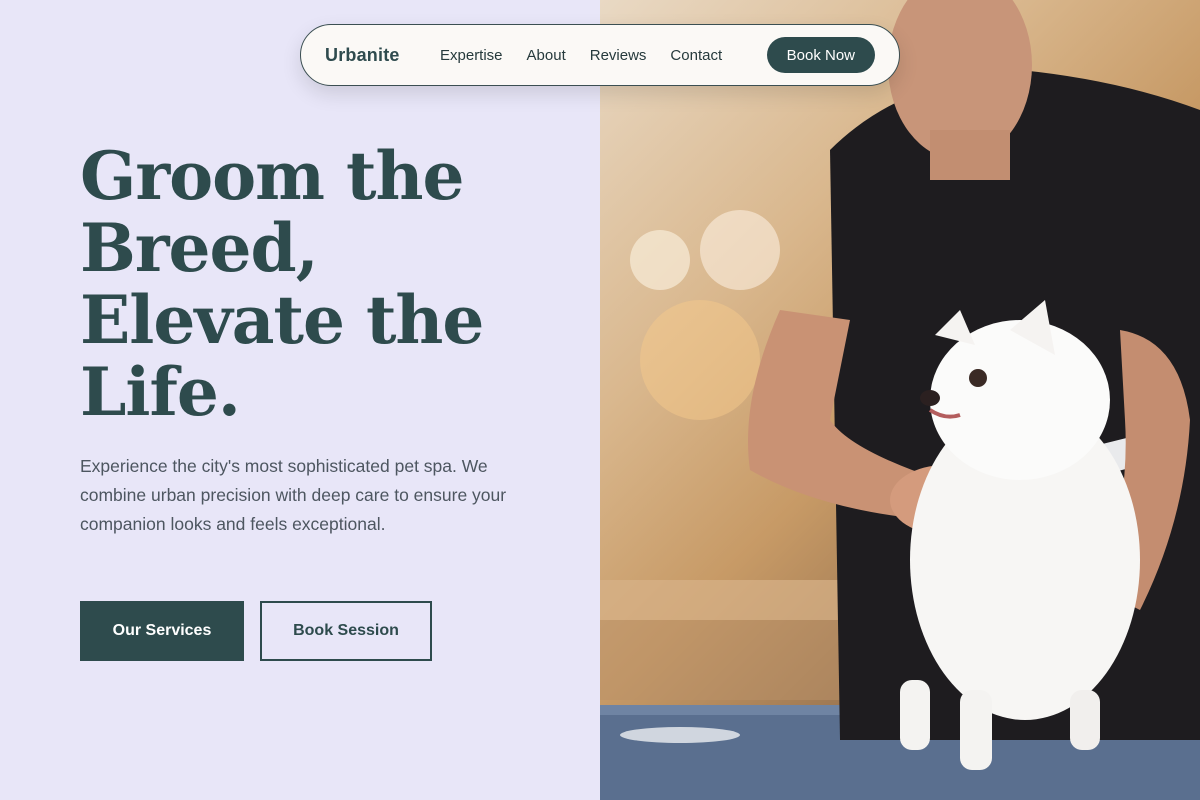  I want to click on hero-title-line: Life., so click(160, 392).